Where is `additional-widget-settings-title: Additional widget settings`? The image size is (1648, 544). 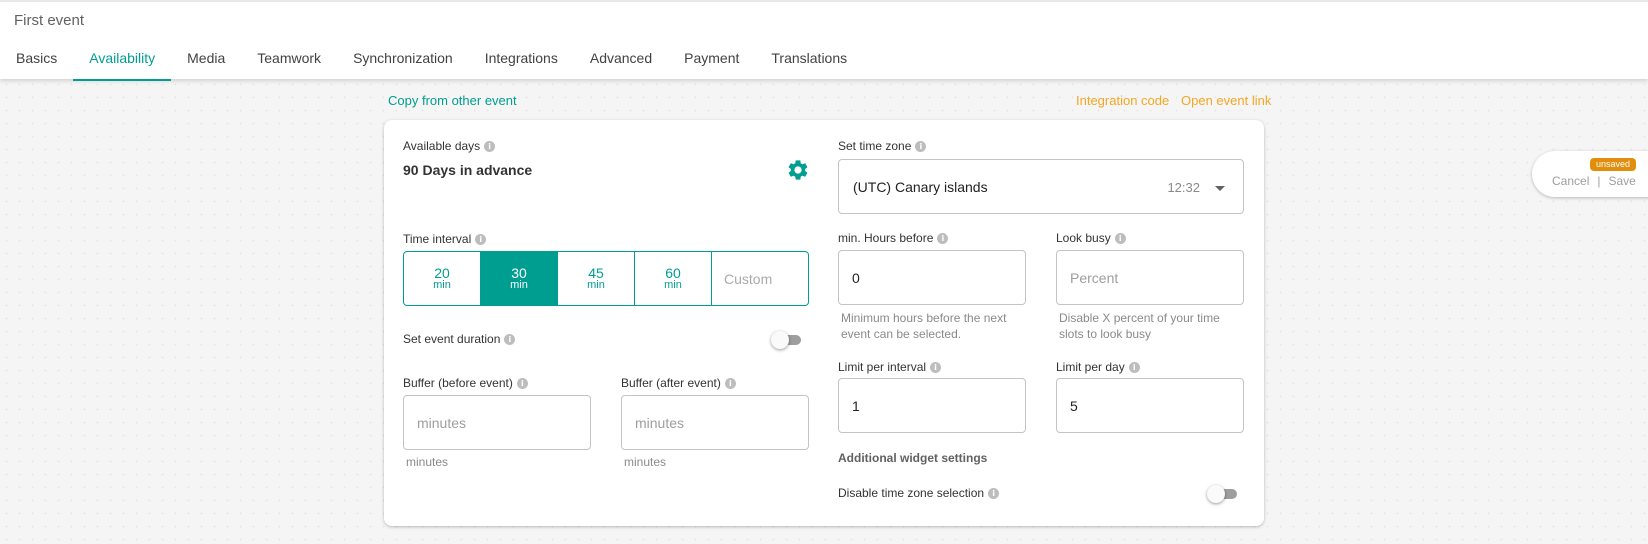
additional-widget-settings-title: Additional widget settings is located at coordinates (913, 458).